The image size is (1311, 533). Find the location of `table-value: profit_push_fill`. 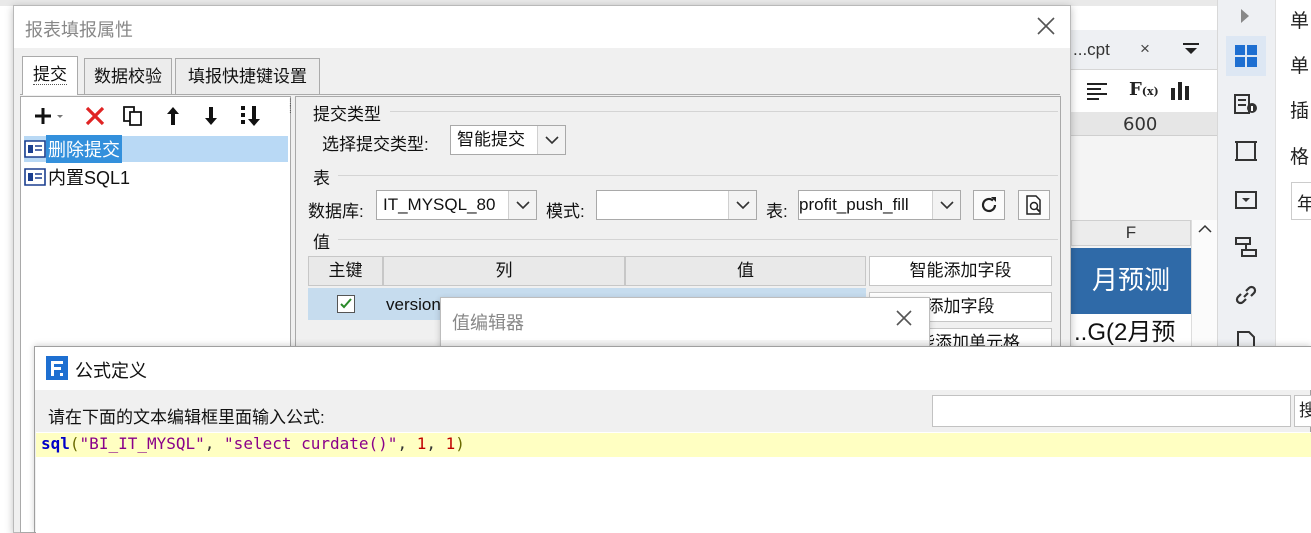

table-value: profit_push_fill is located at coordinates (854, 204).